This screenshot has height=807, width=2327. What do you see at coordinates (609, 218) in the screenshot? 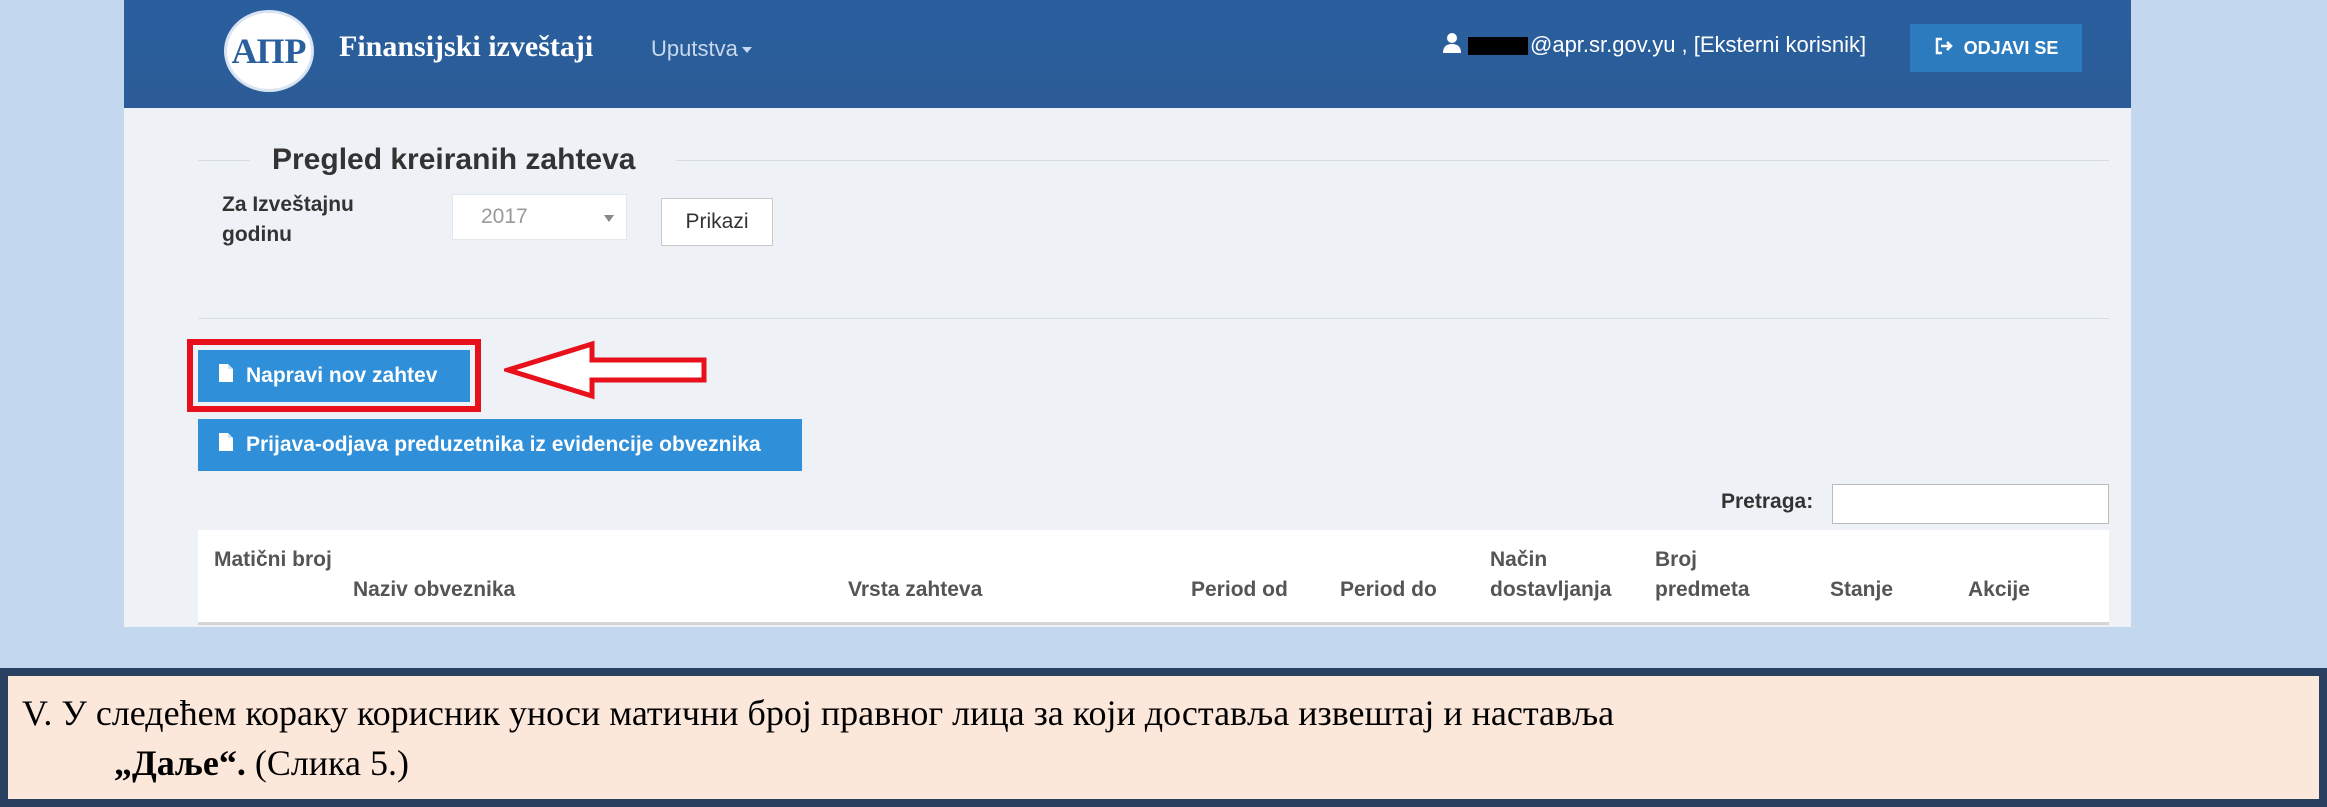
I see `dropdown-arrow-icon` at bounding box center [609, 218].